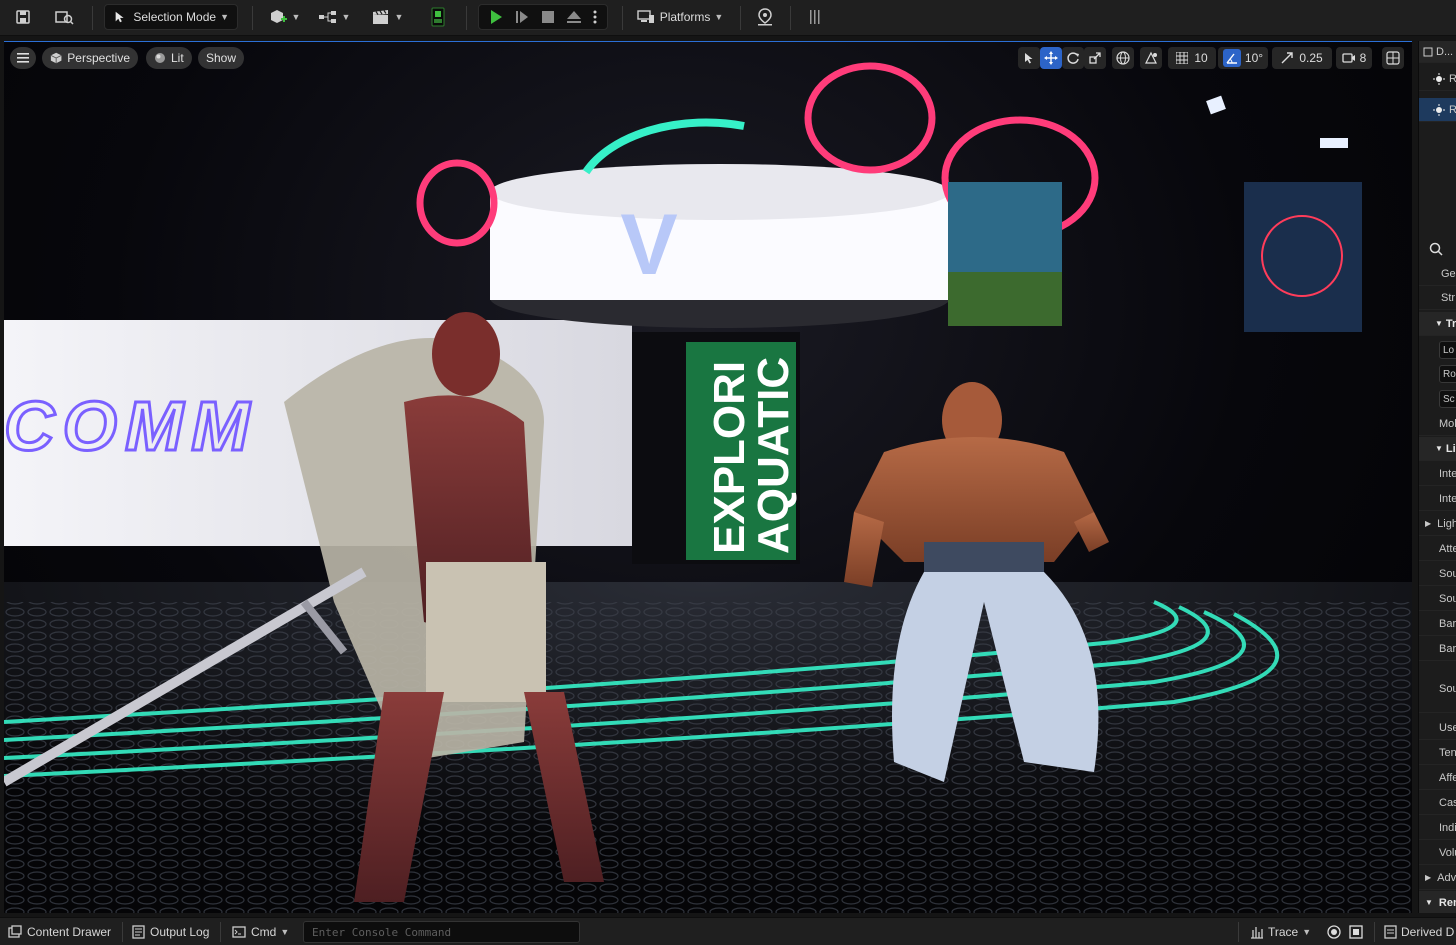 The image size is (1456, 945). I want to click on details-section-transform: ▼Tra, so click(1437, 324).